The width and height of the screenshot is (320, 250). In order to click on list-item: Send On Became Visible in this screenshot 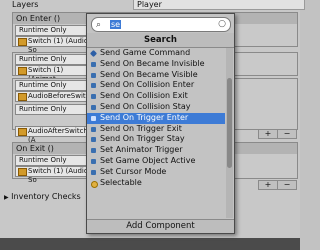, I will do `click(156, 75)`.